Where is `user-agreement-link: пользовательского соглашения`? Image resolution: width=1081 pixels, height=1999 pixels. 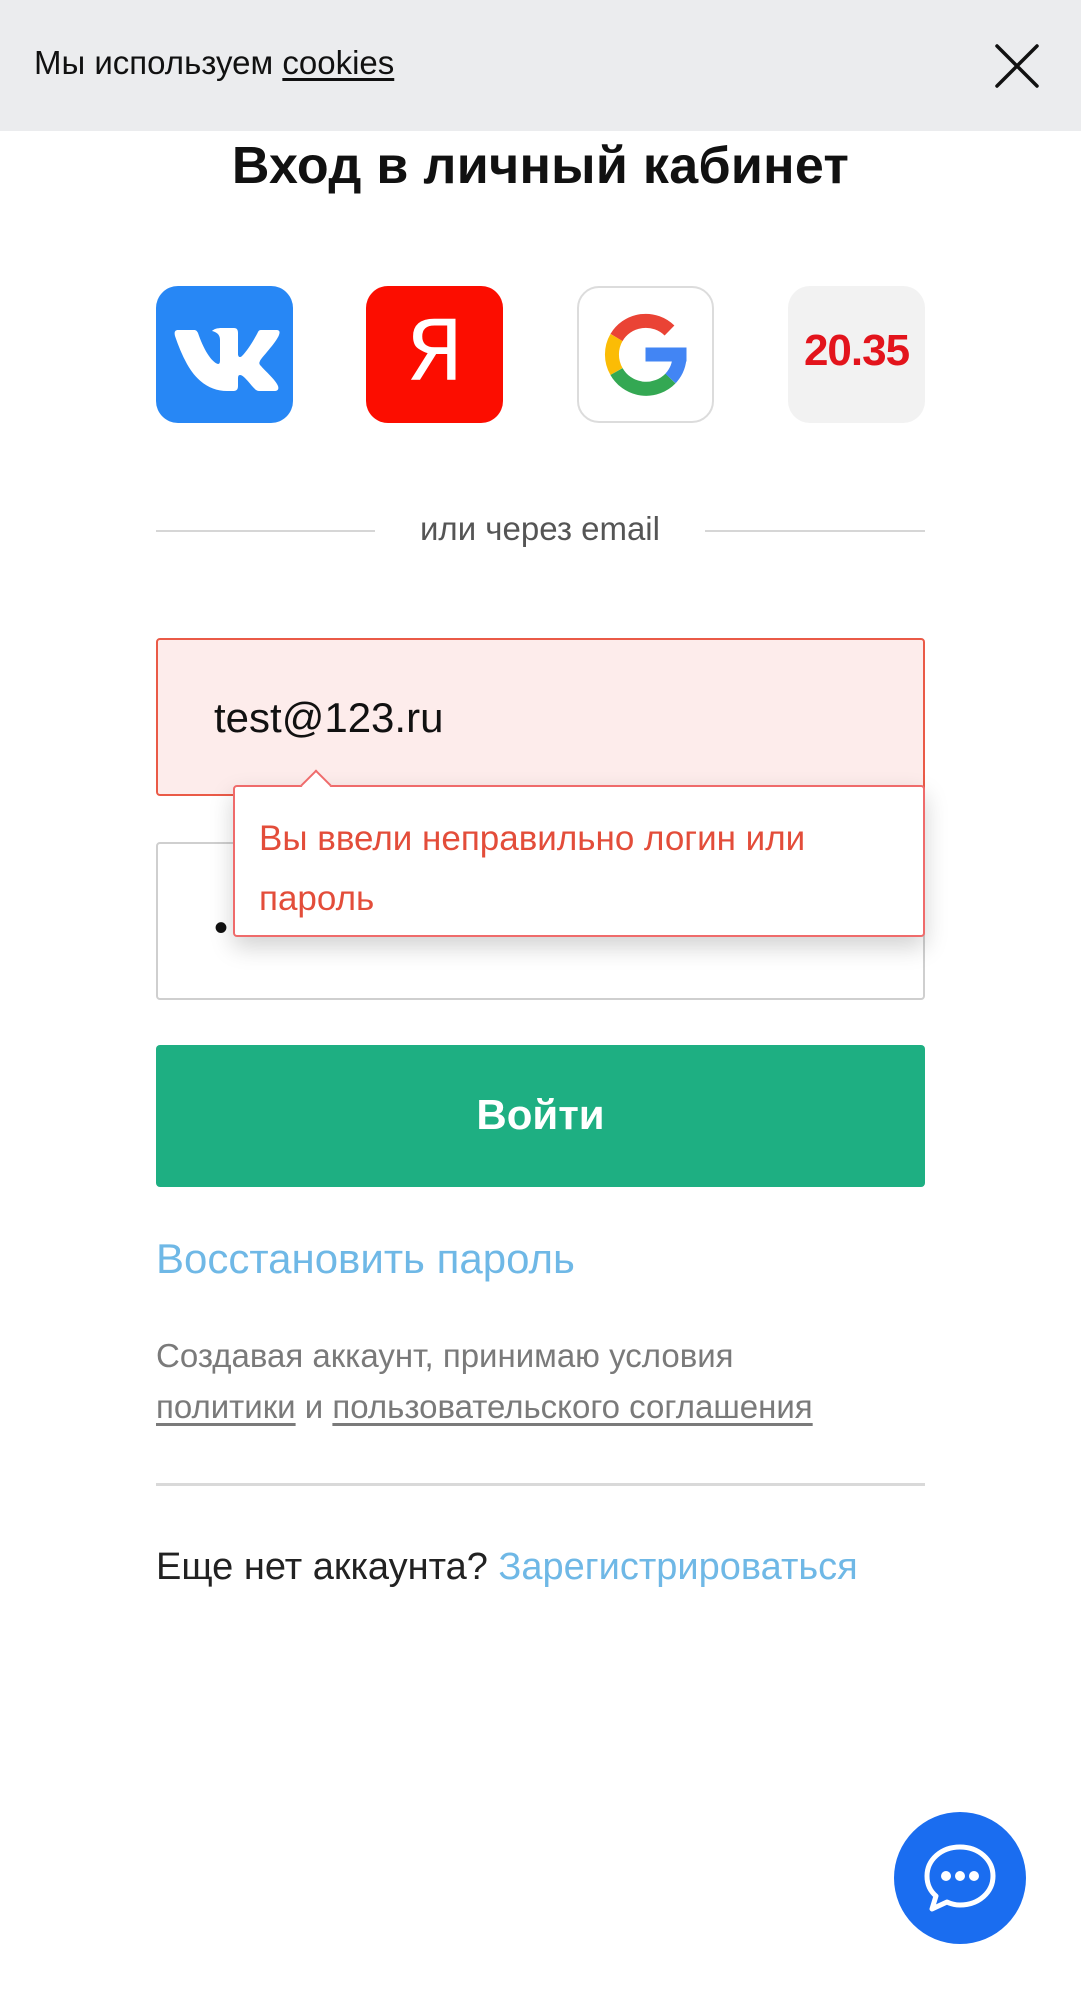
user-agreement-link: пользовательского соглашения is located at coordinates (572, 1406).